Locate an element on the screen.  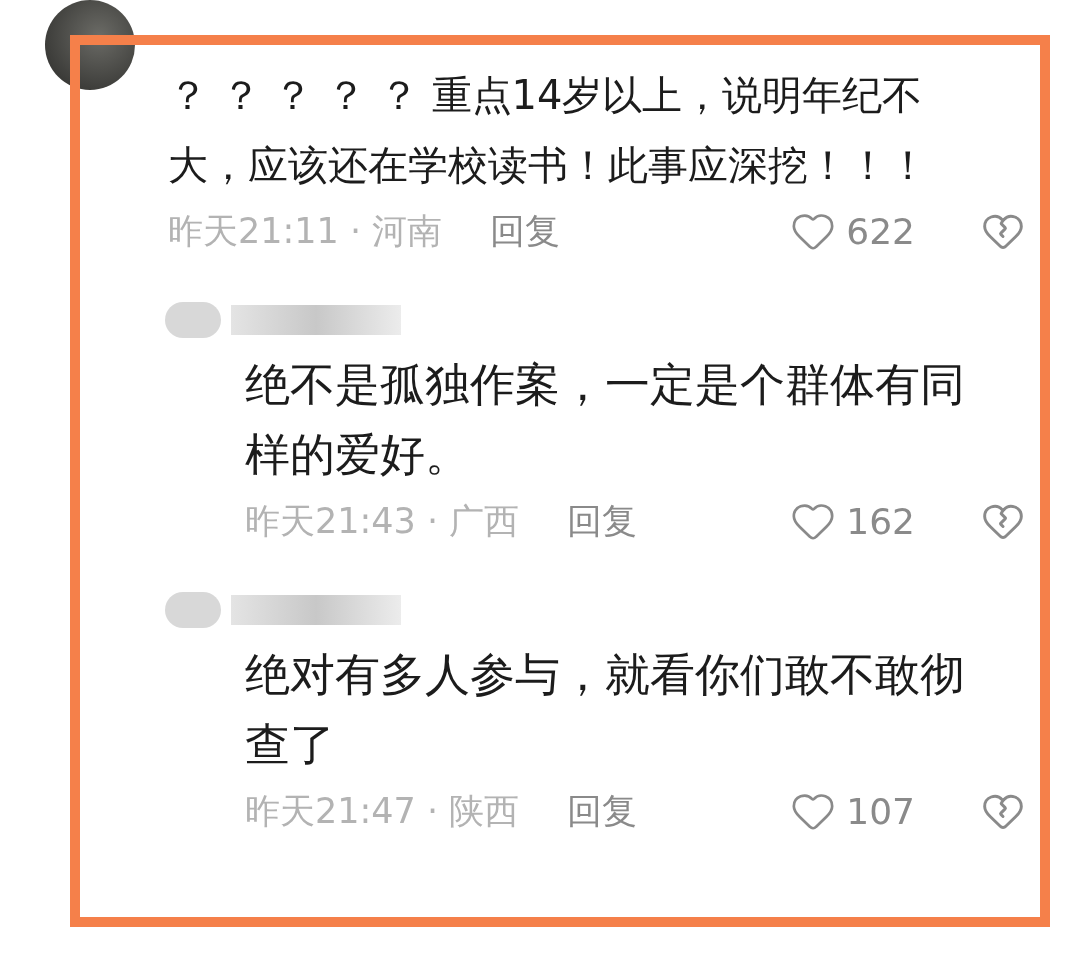
like-count: 622 is located at coordinates (880, 231).